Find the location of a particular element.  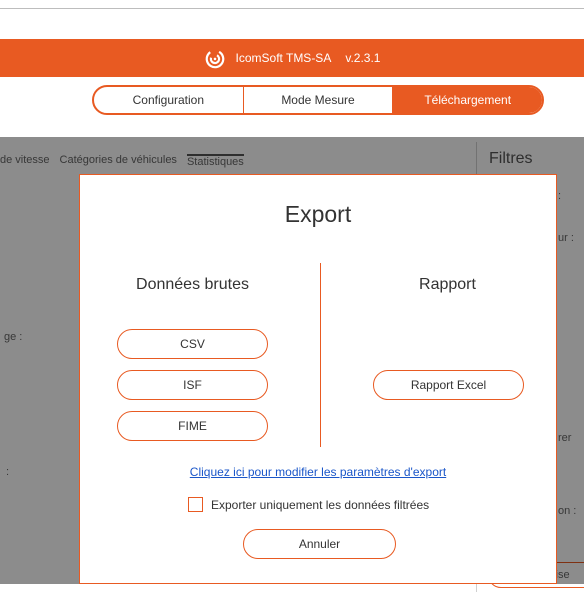

isf-button: ISF is located at coordinates (192, 385).